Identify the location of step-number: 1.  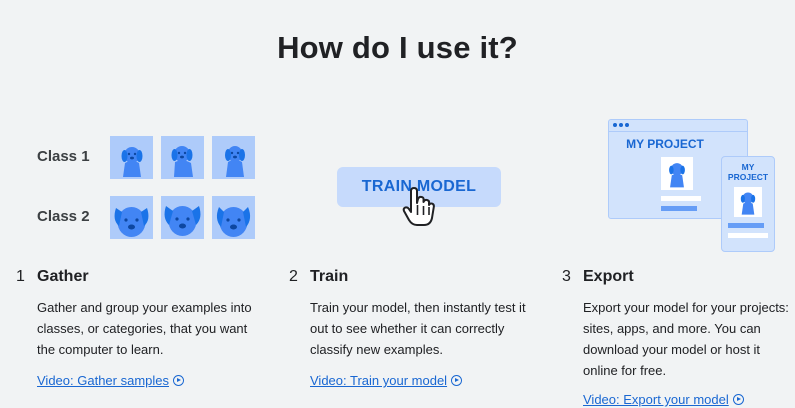
(20, 276).